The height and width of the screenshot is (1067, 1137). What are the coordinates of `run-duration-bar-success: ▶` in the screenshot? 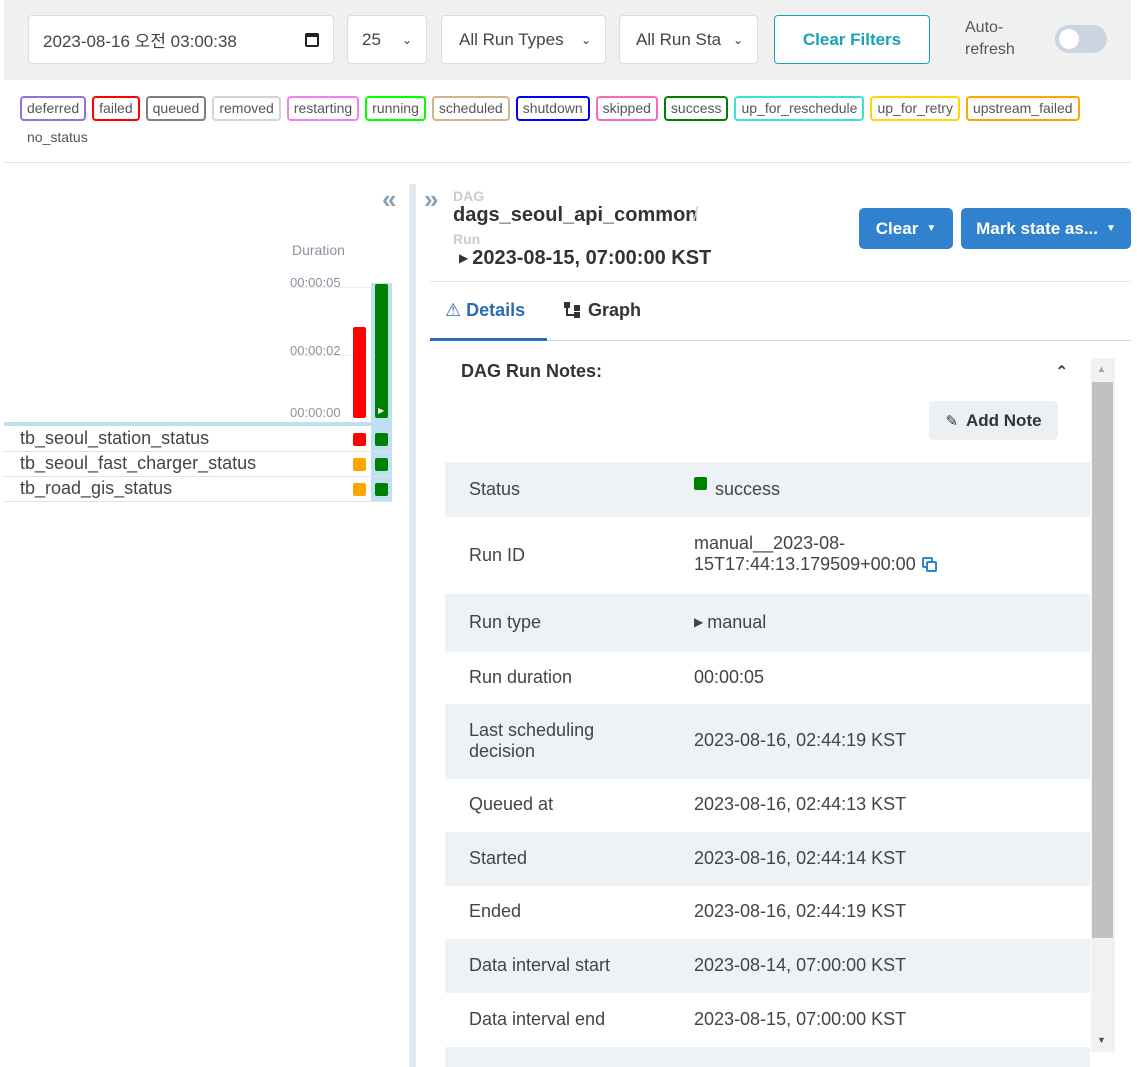 It's located at (381, 351).